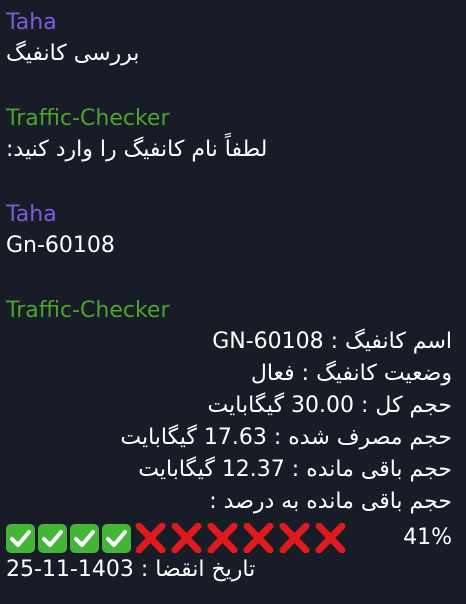 The image size is (466, 604). Describe the element at coordinates (286, 437) in the screenshot. I see `used-volume-line: حجم مصرف شده : 17.63 گیگابایت` at that location.